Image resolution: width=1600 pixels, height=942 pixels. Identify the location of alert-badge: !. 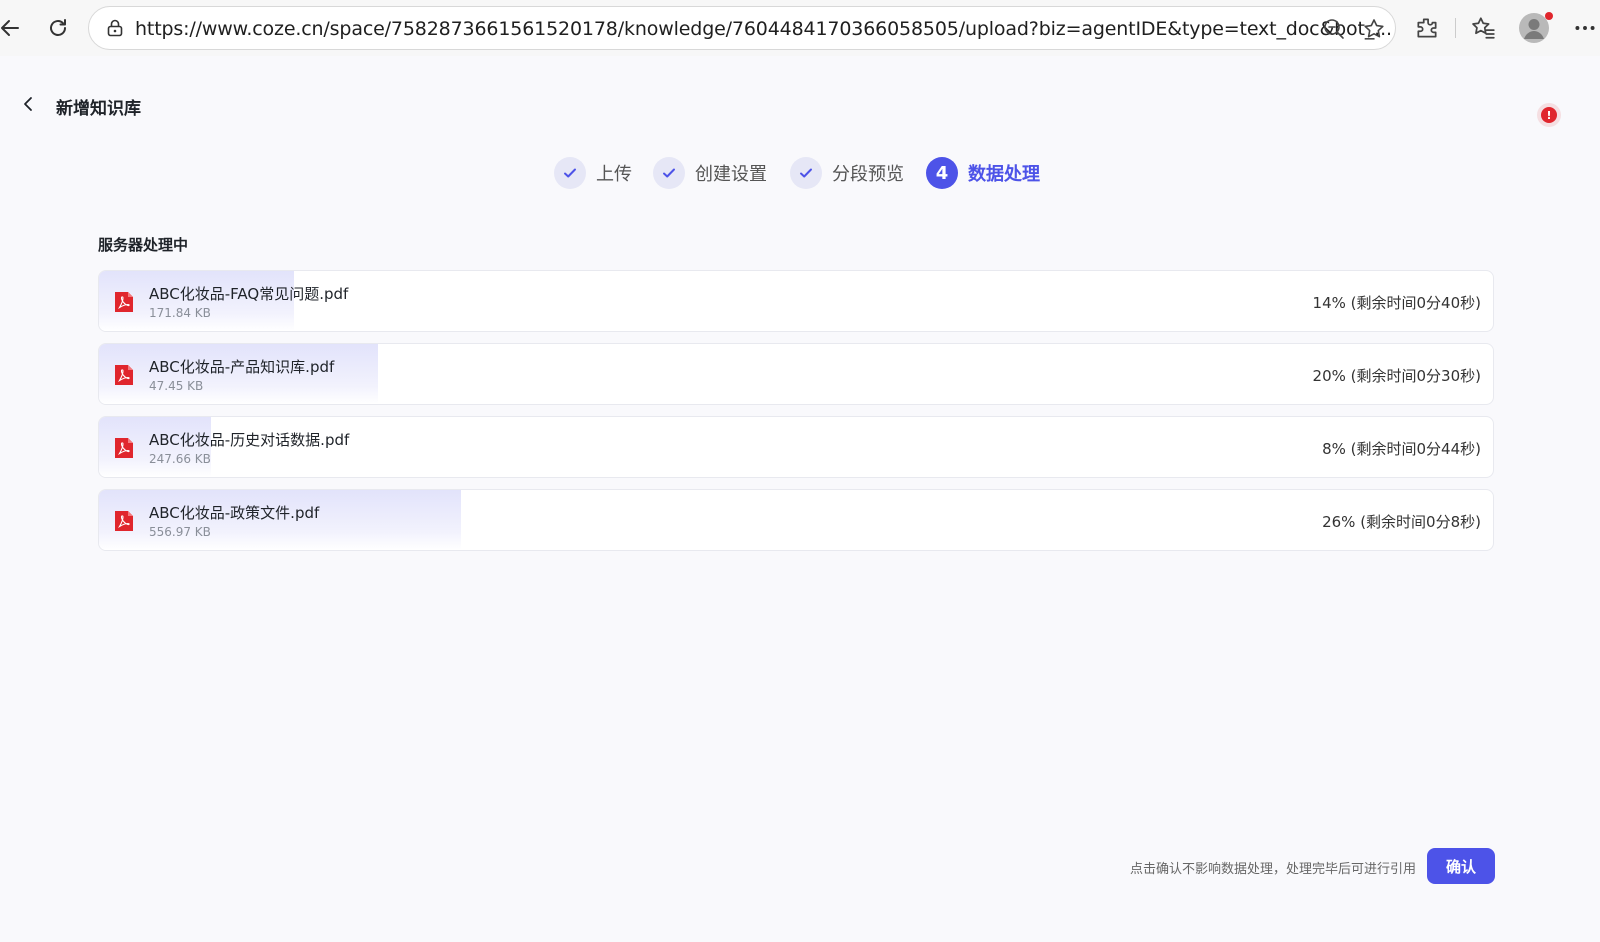
(1549, 115).